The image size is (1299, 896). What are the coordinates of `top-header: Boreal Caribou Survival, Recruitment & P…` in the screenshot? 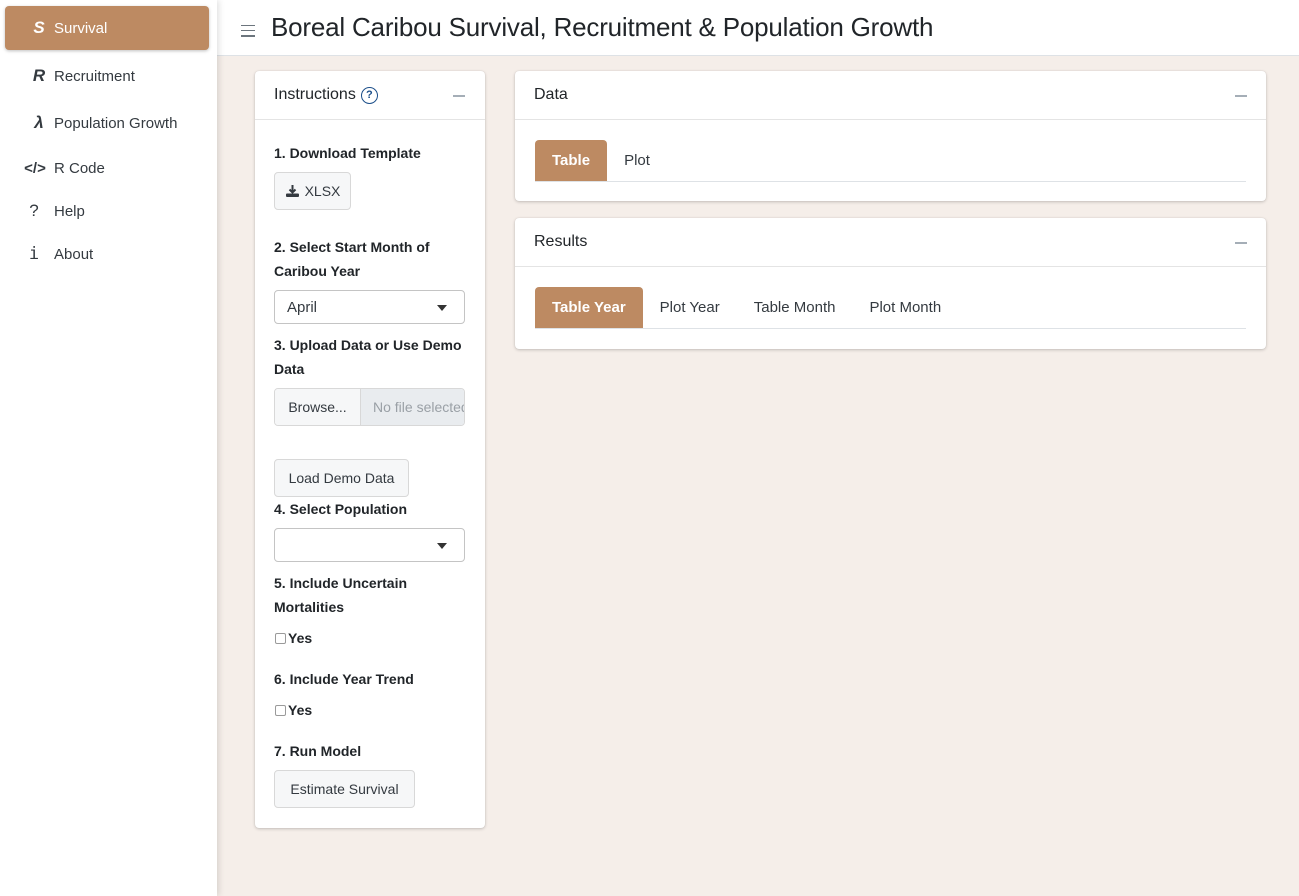 It's located at (758, 28).